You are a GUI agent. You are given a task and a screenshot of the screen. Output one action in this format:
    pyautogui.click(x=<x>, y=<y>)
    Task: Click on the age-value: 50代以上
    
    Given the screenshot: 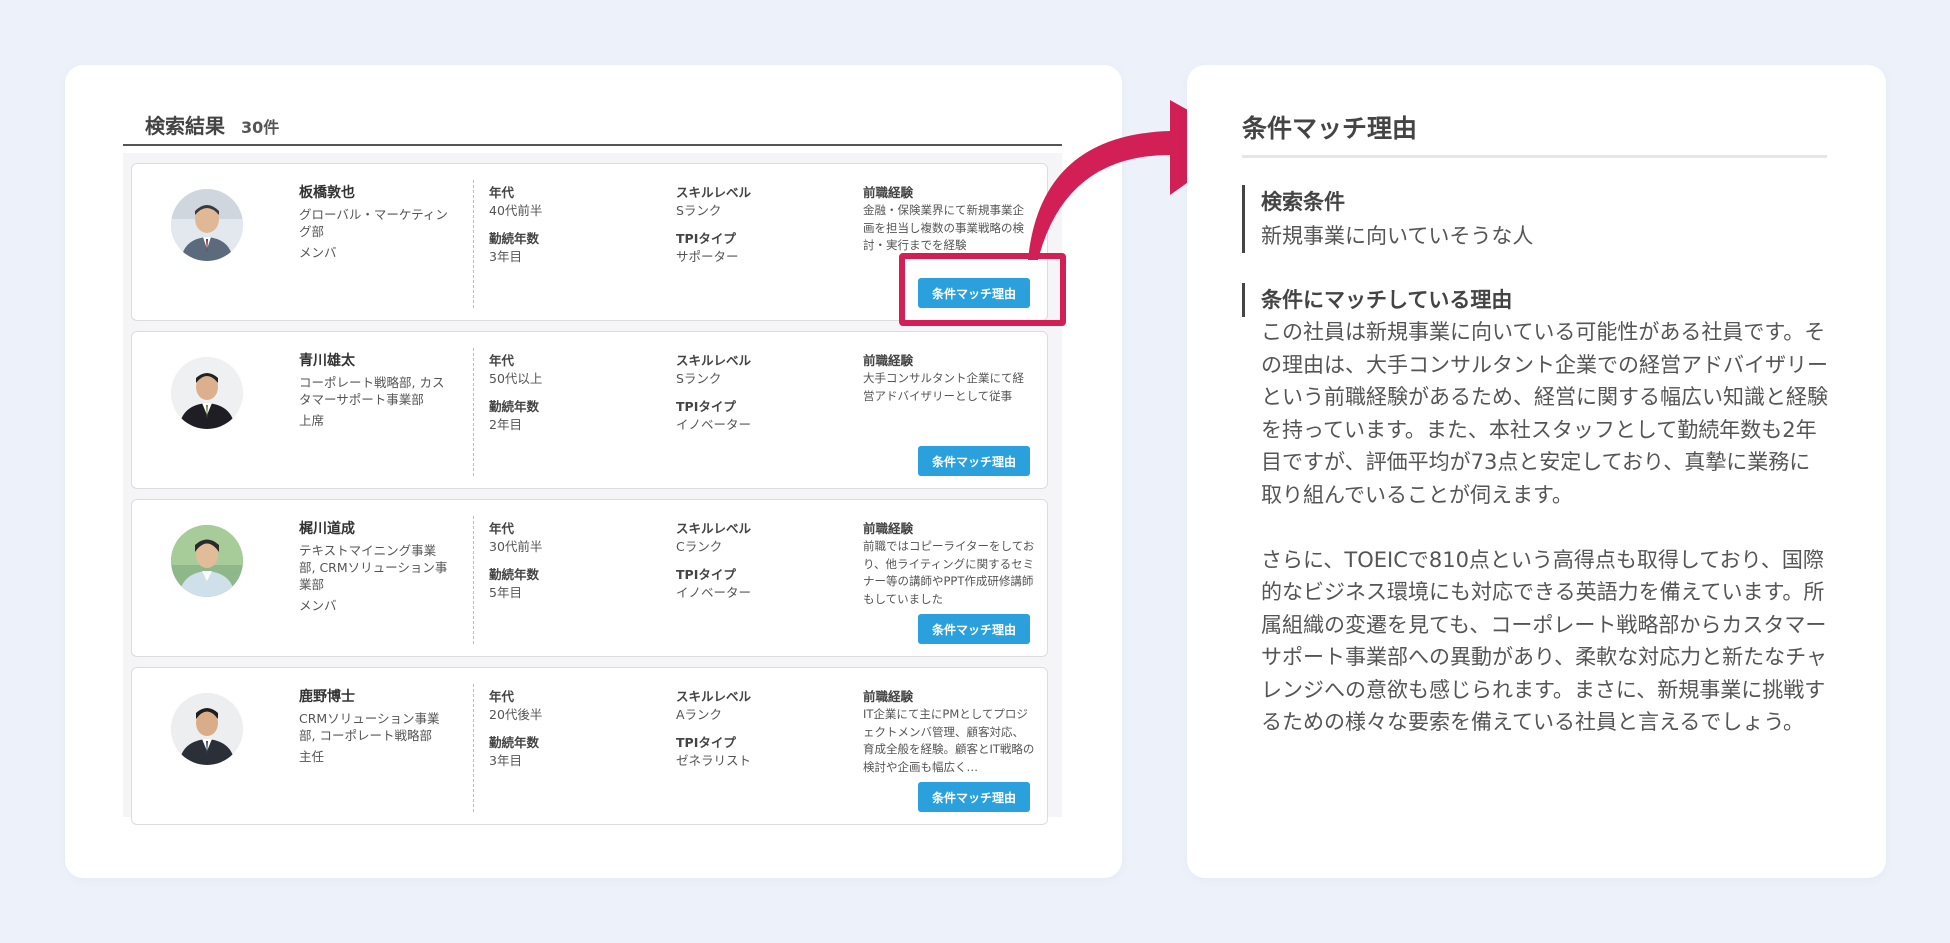 What is the action you would take?
    pyautogui.click(x=516, y=378)
    